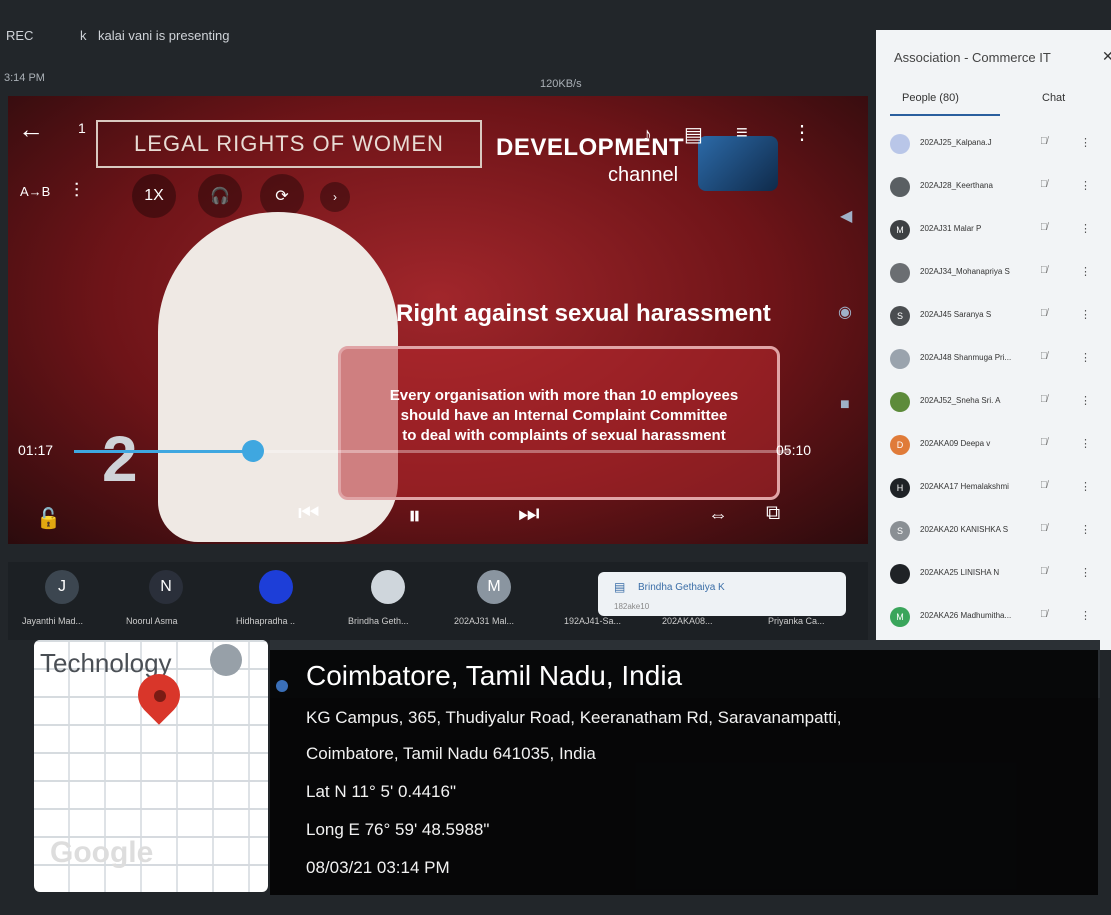 Image resolution: width=1111 pixels, height=915 pixels. I want to click on presenter-initial: k, so click(83, 35).